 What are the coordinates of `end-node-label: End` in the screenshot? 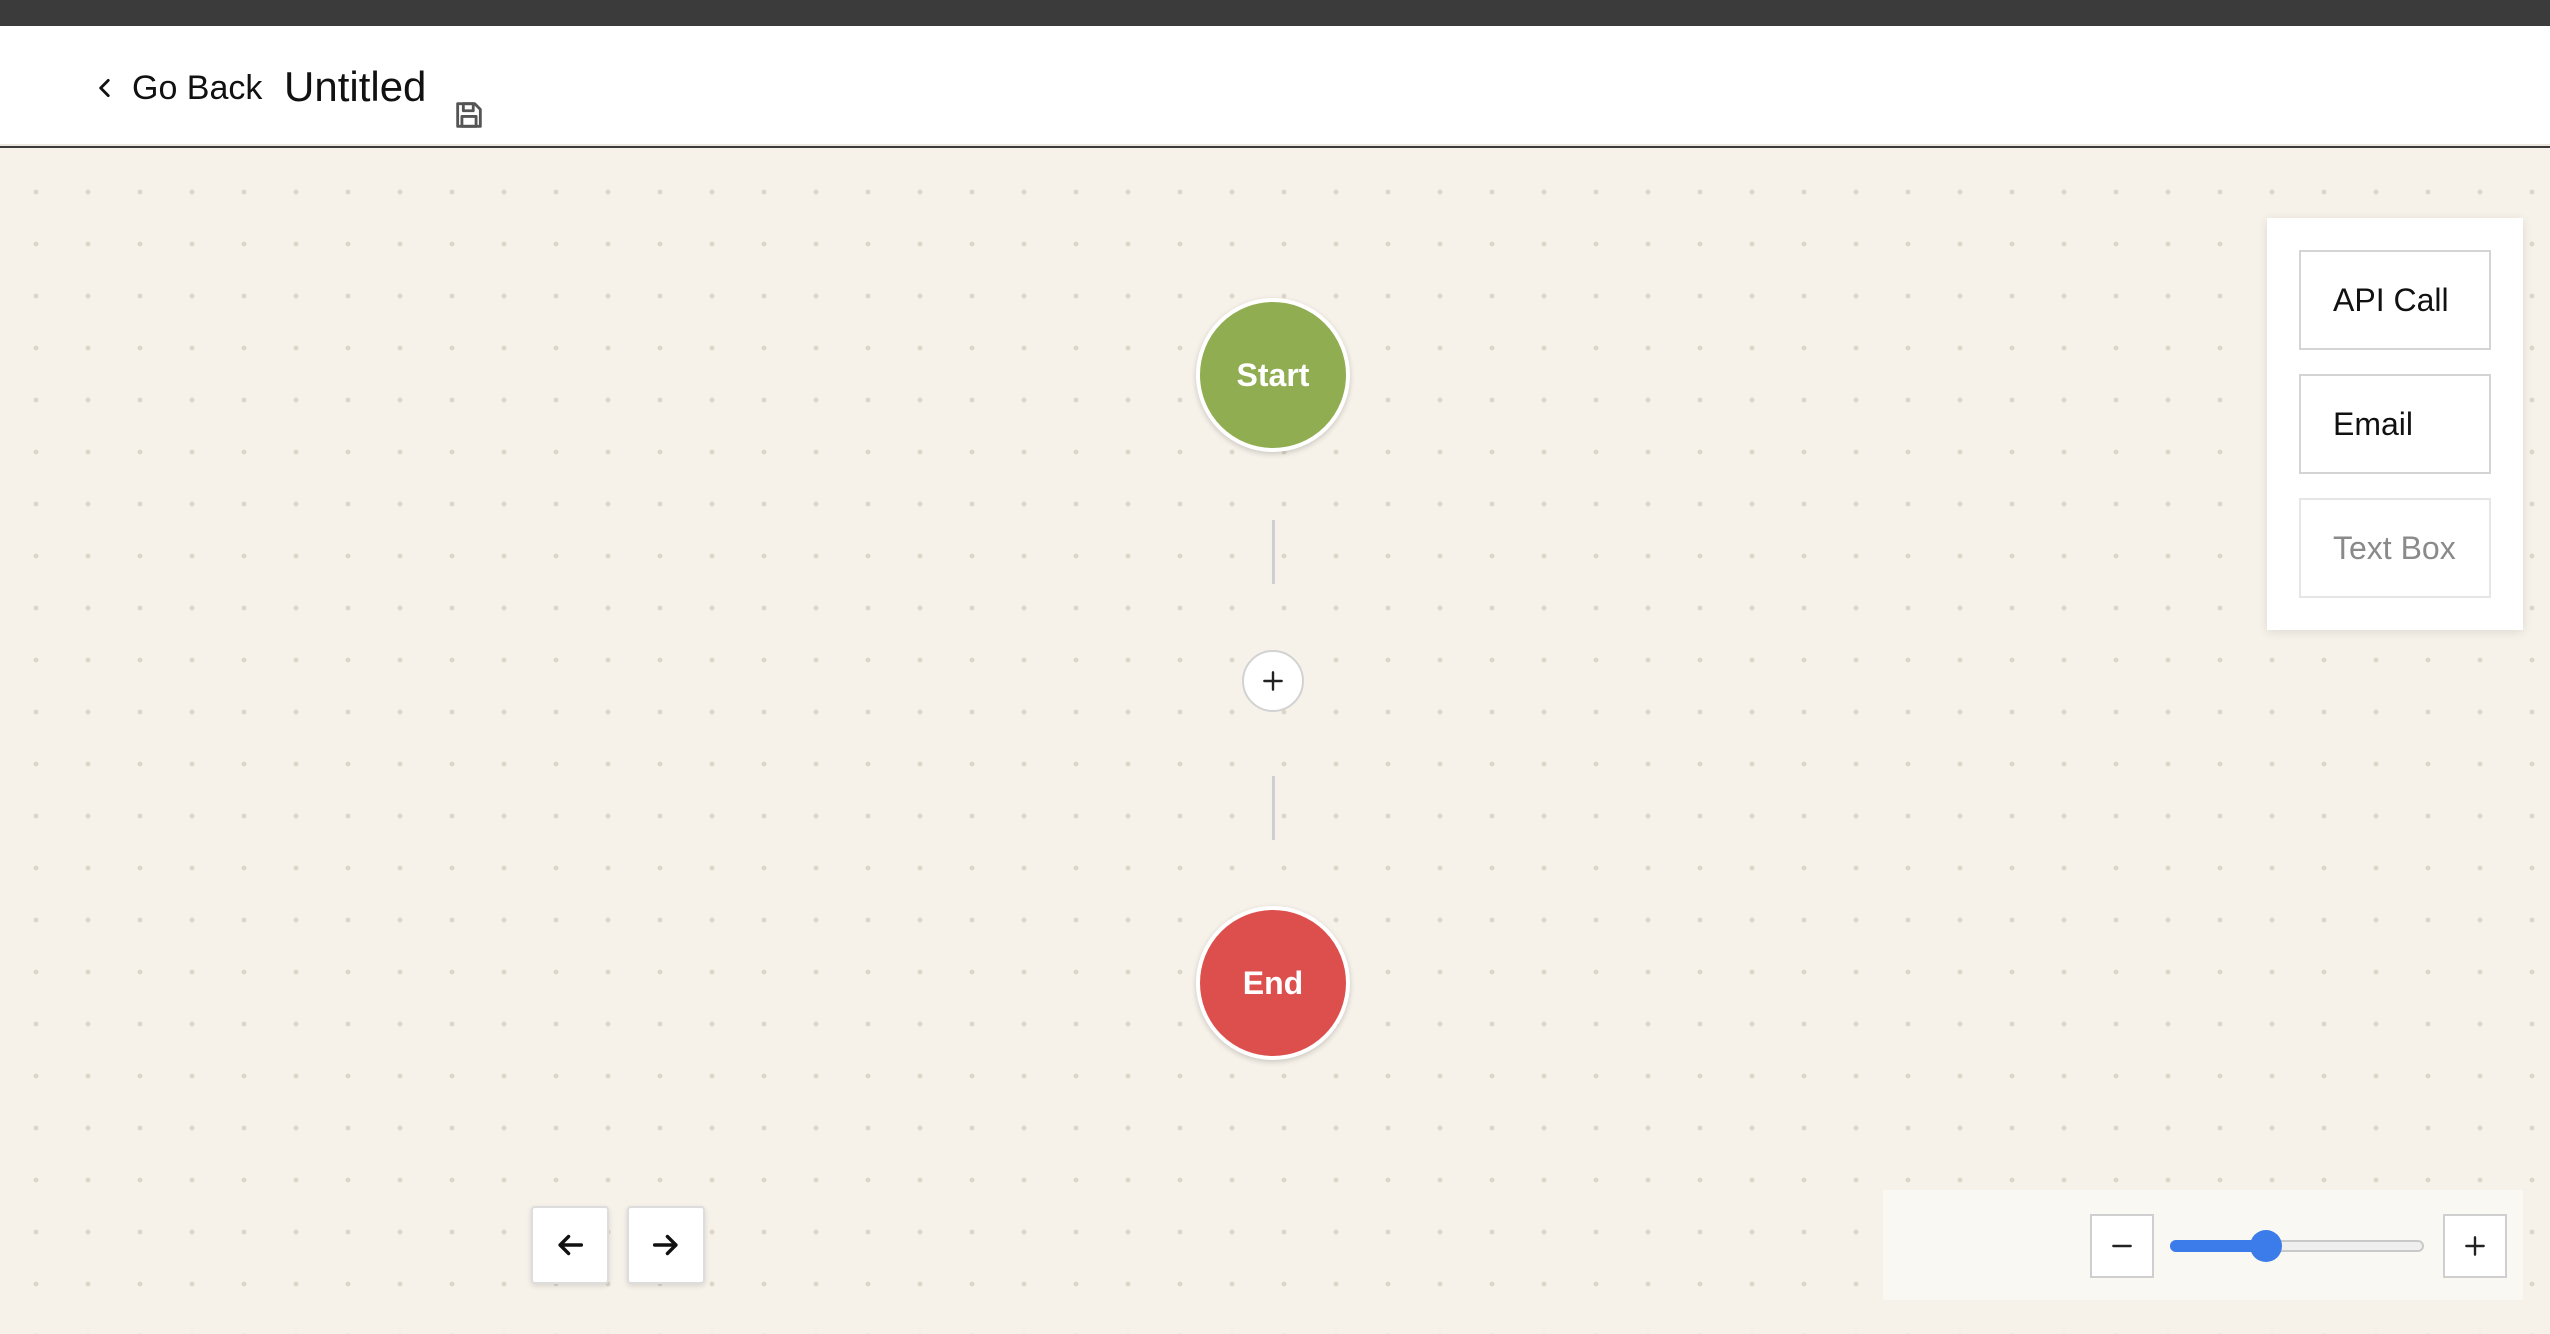 It's located at (1273, 982).